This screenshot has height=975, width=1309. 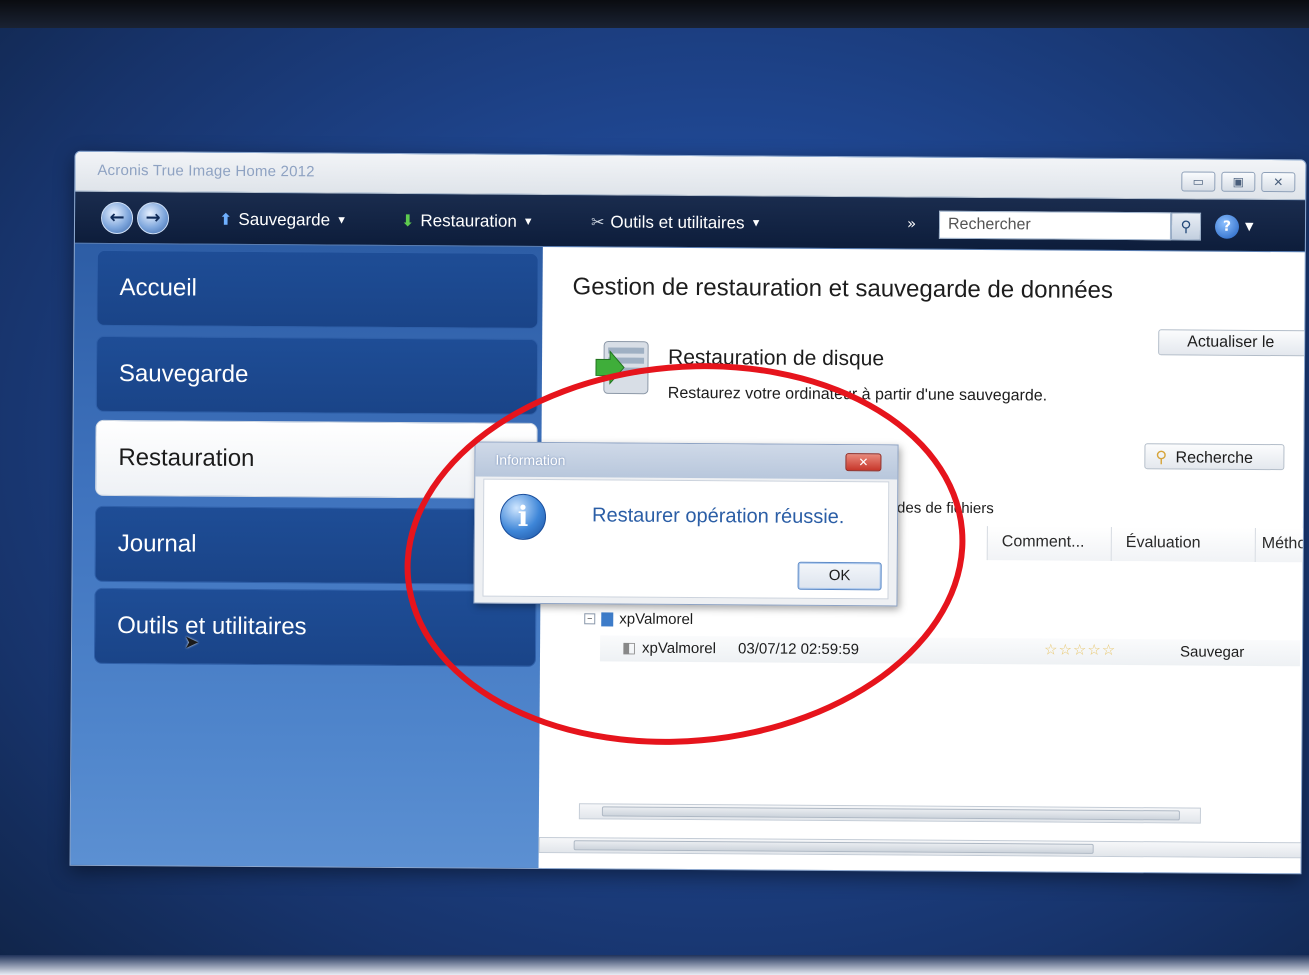 I want to click on help-chevron-down-icon: ▼, so click(x=1249, y=226).